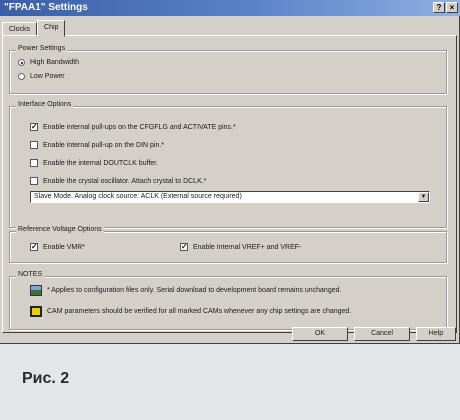 This screenshot has height=420, width=460. What do you see at coordinates (439, 7) in the screenshot?
I see `help-title-button: ?` at bounding box center [439, 7].